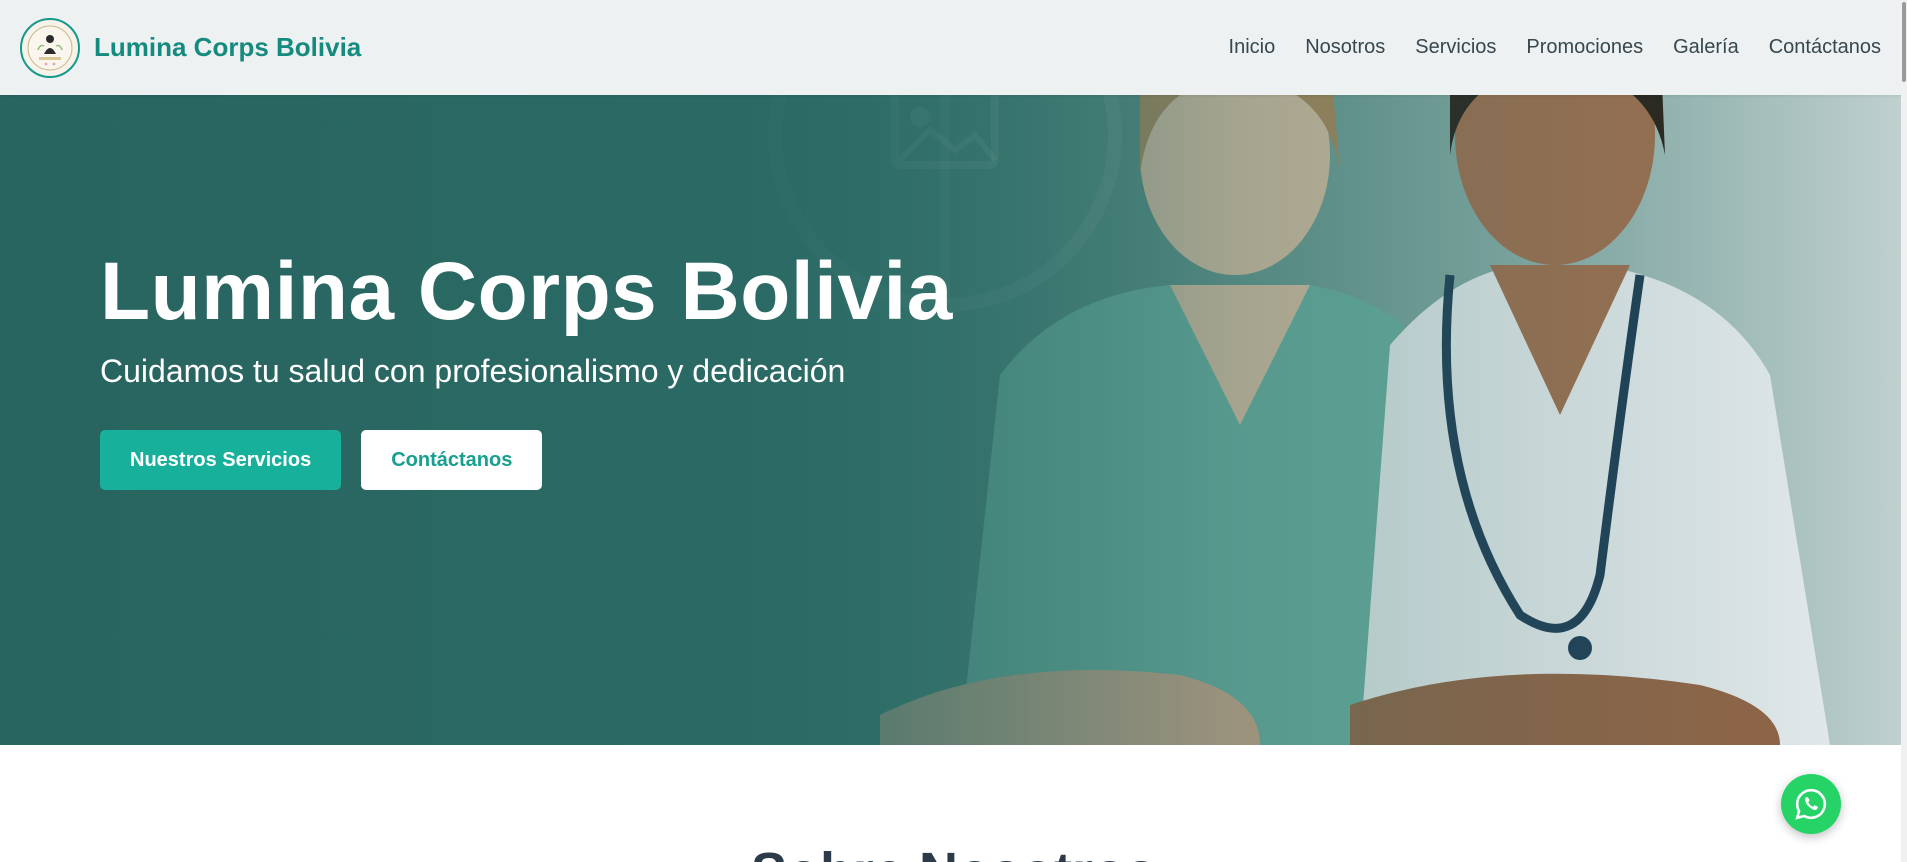  Describe the element at coordinates (221, 460) in the screenshot. I see `services-button: Nuestros Servicios` at that location.